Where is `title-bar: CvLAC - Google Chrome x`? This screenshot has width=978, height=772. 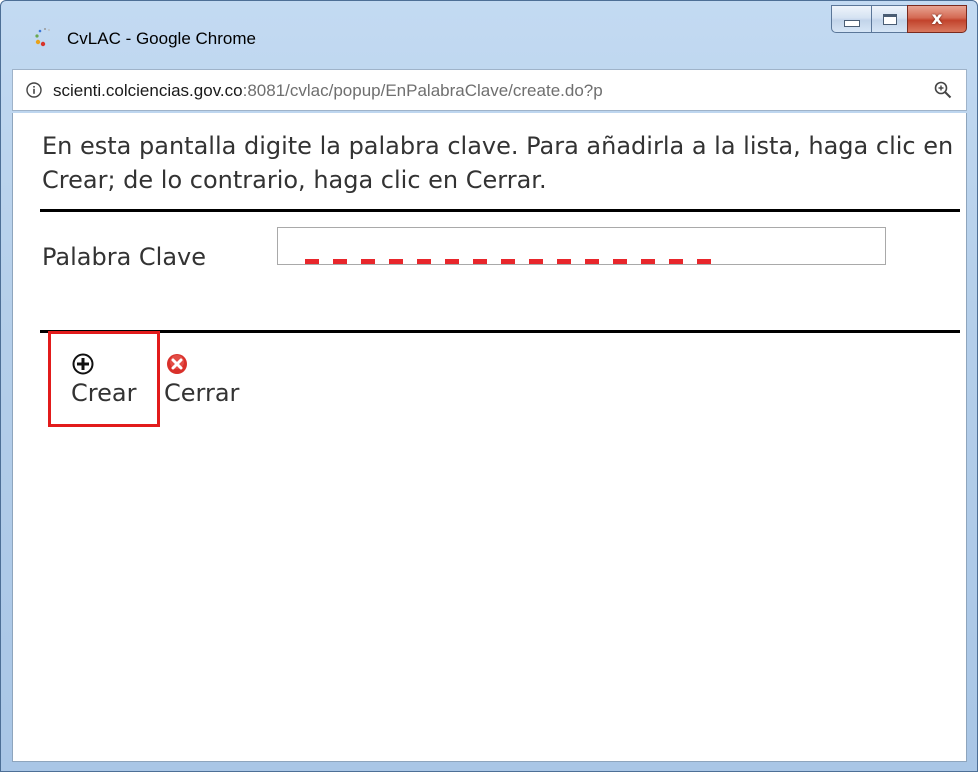 title-bar: CvLAC - Google Chrome x is located at coordinates (489, 32).